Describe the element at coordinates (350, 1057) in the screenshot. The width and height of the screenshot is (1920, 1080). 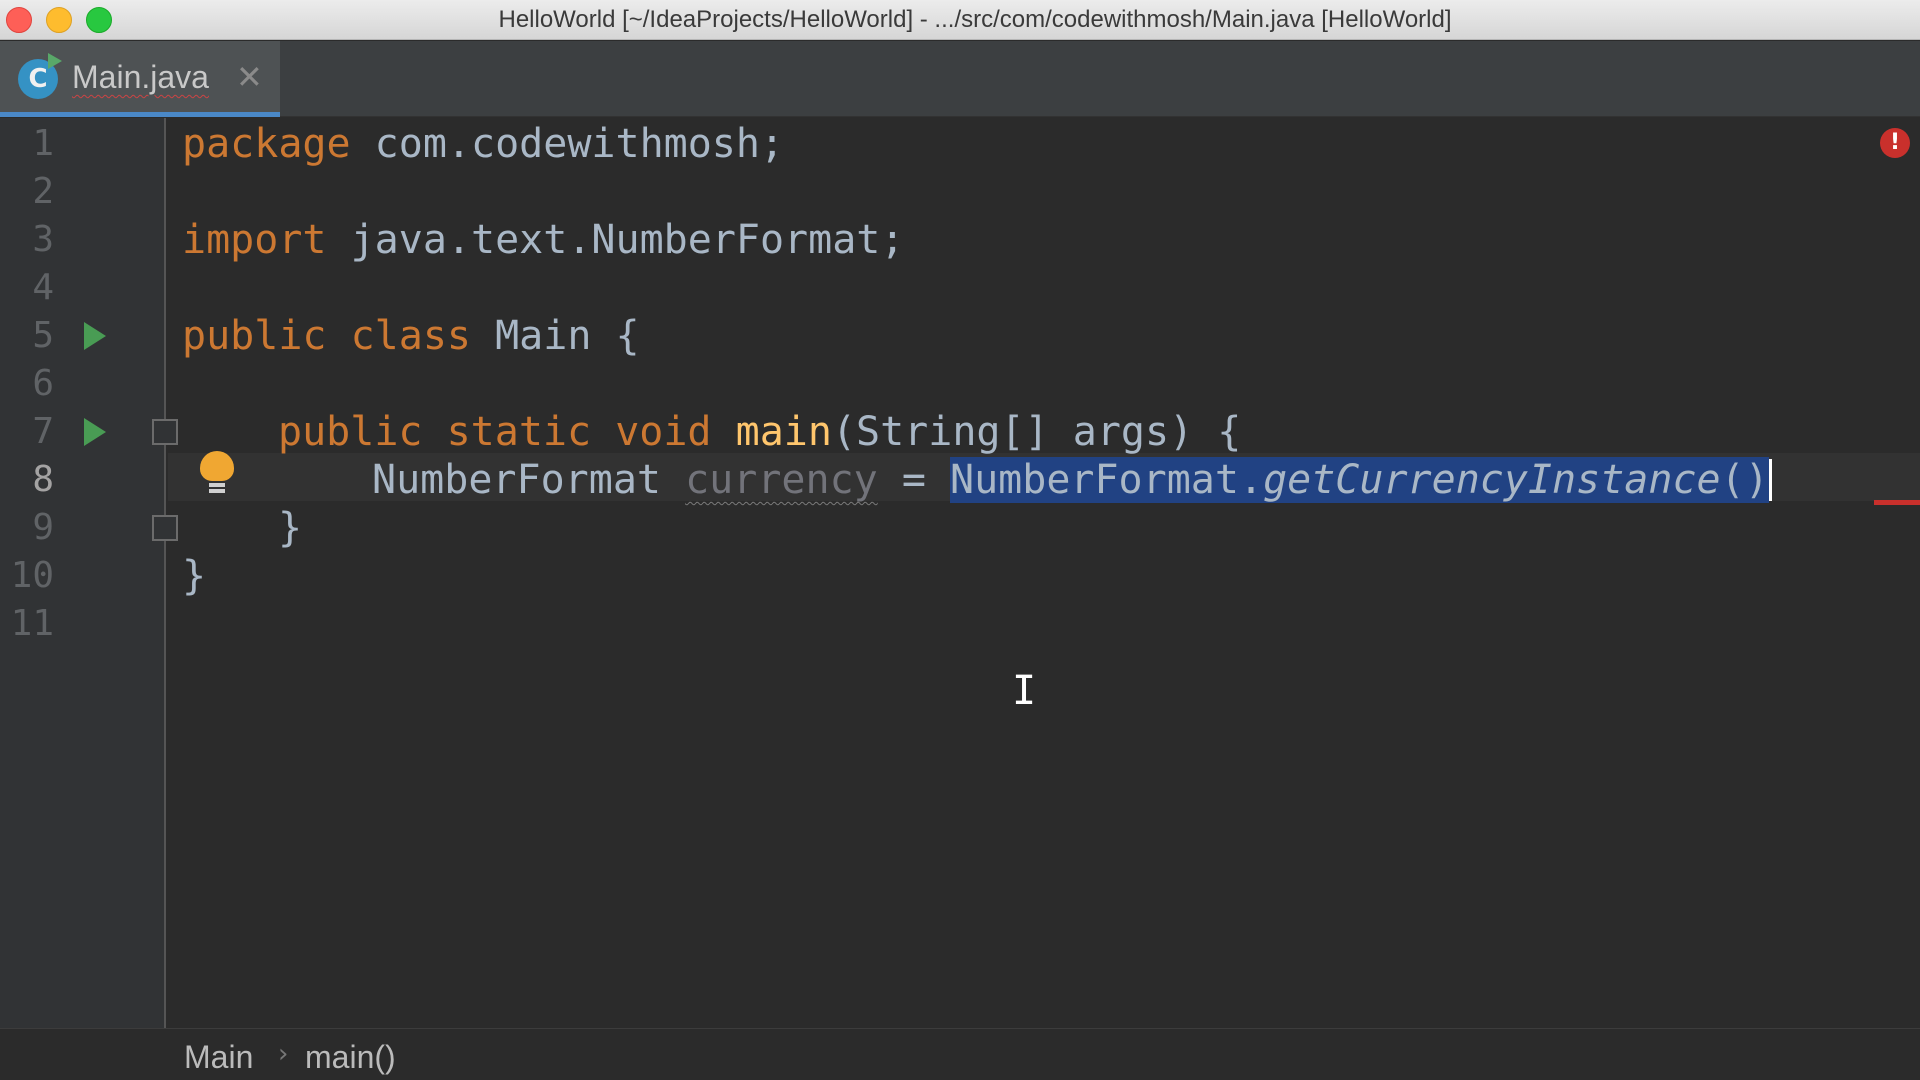
I see `breadcrumb-item-main-method: main()` at that location.